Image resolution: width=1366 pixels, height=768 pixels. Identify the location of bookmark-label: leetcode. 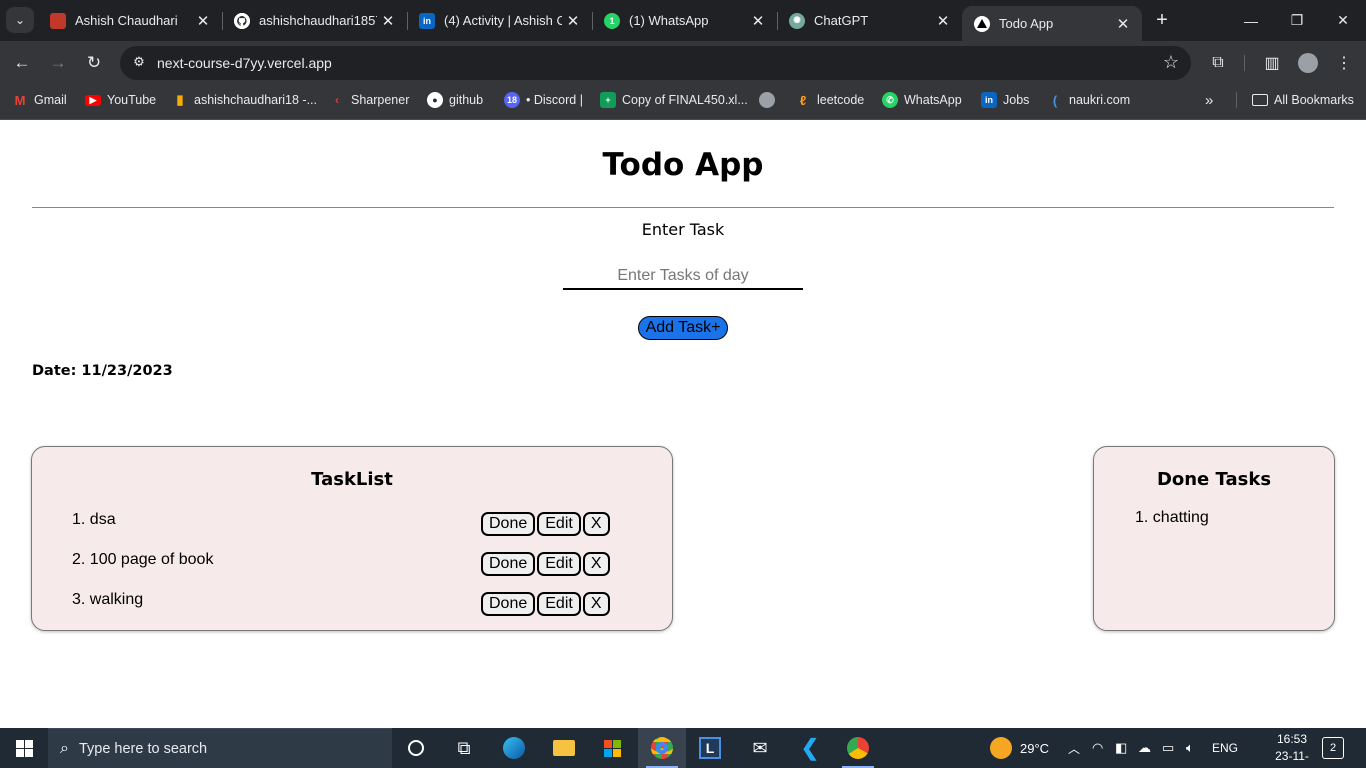
(841, 100).